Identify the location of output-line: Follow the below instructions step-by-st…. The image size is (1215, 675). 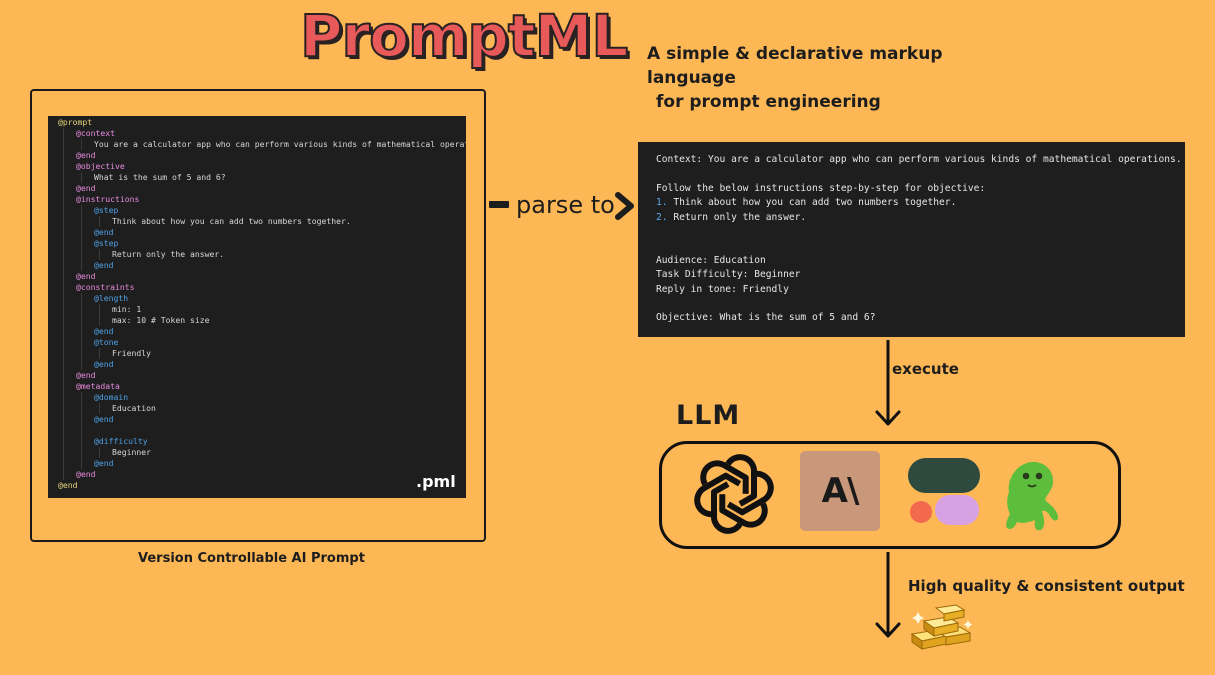
(920, 189).